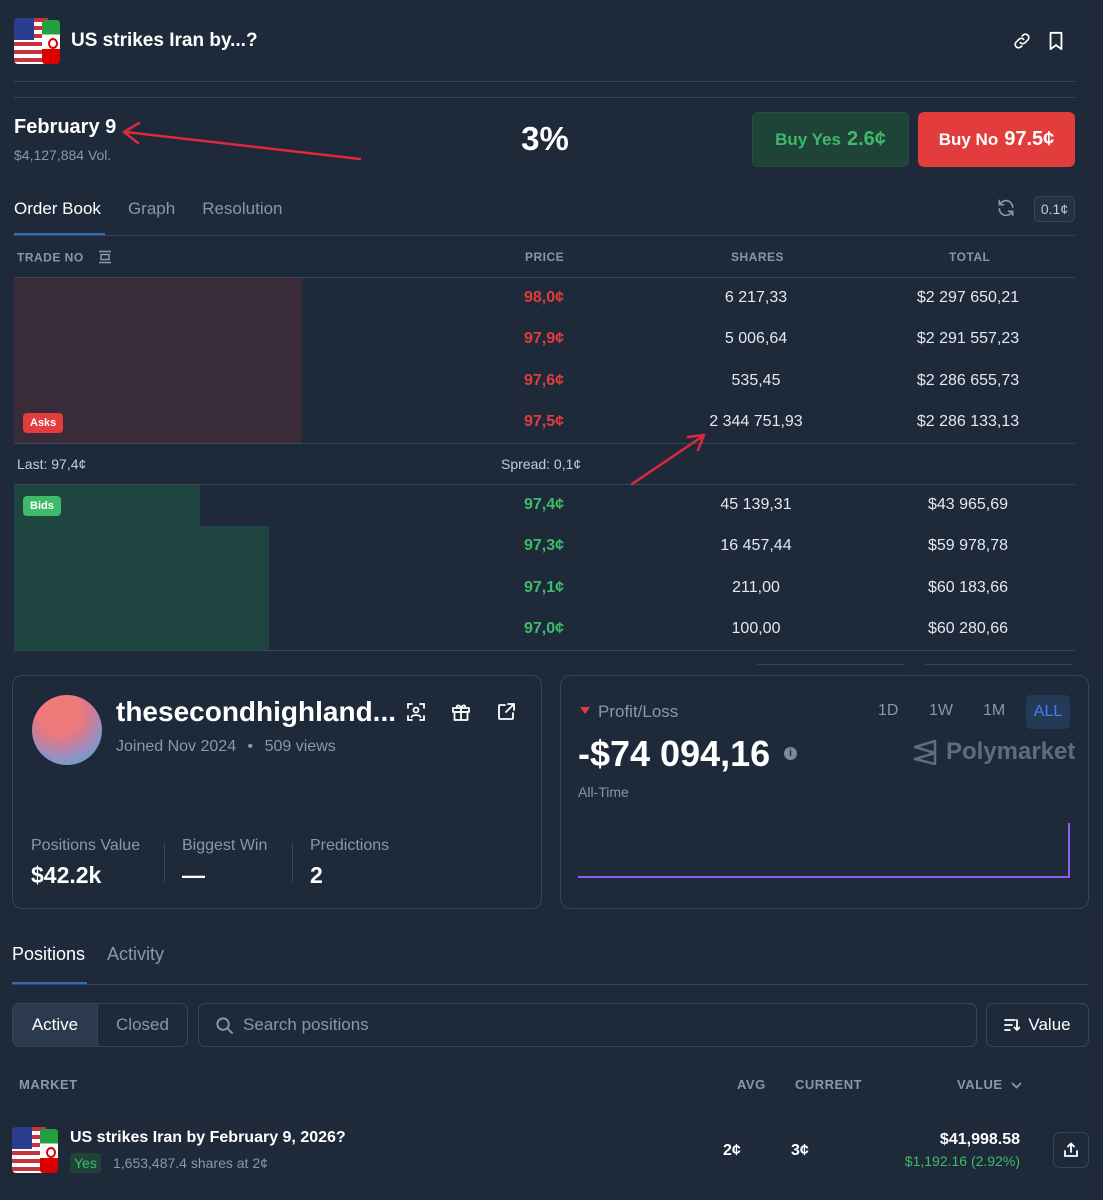 The width and height of the screenshot is (1103, 1200). I want to click on polymarket-logo: Polymarket, so click(993, 752).